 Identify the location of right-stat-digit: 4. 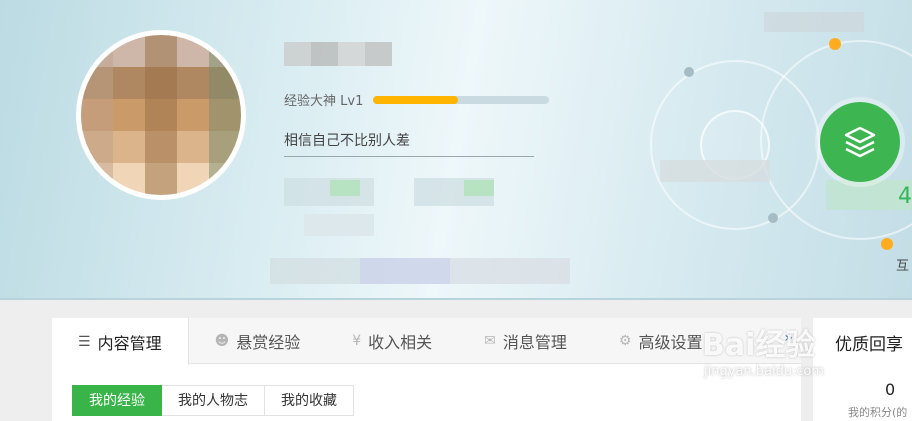
(905, 196).